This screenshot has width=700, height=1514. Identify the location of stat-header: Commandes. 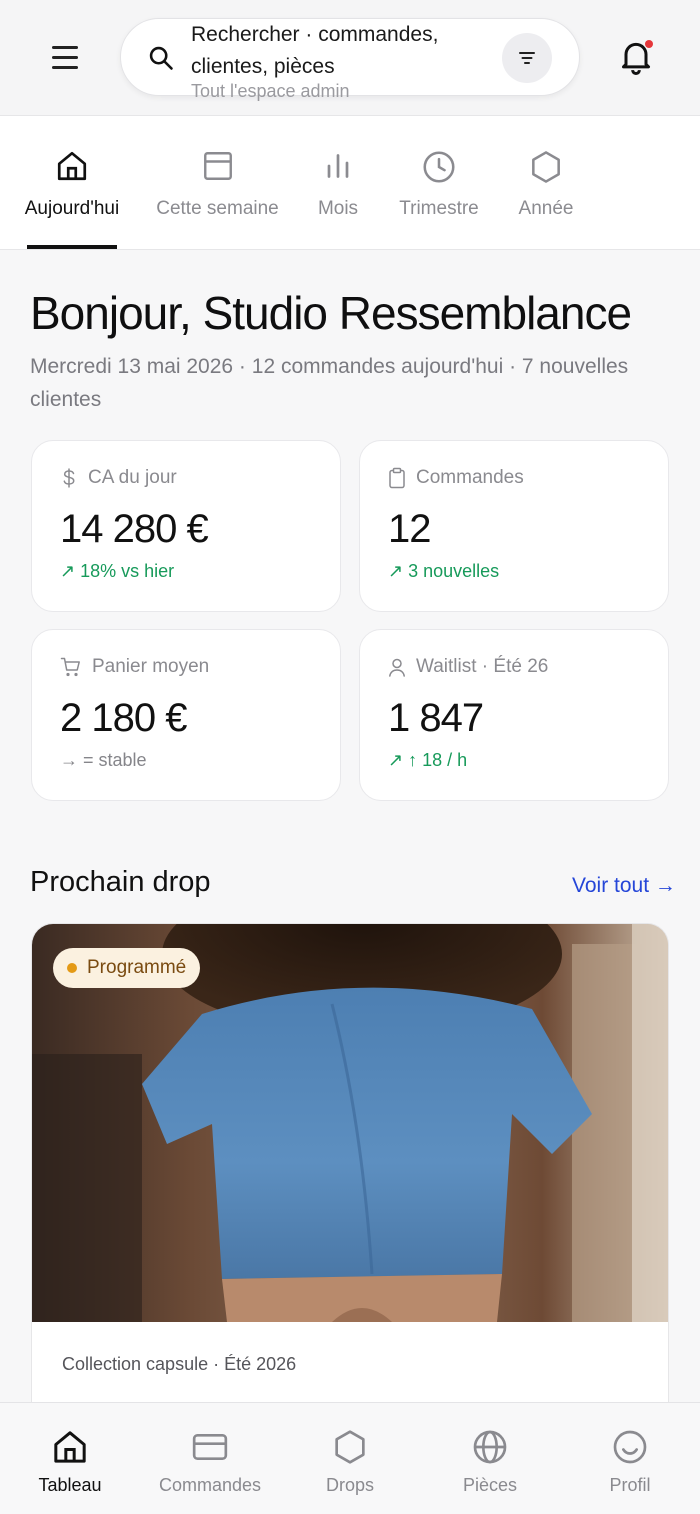
(456, 478).